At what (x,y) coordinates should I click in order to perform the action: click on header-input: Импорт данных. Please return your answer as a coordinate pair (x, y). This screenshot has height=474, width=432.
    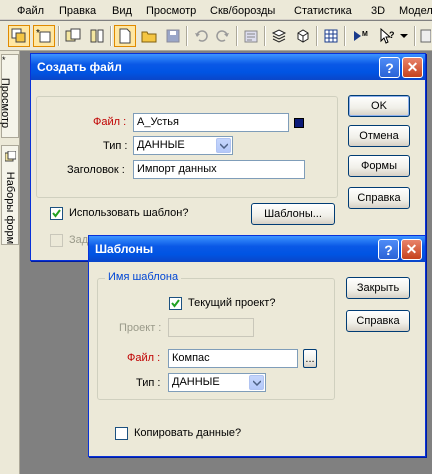
    Looking at the image, I should click on (219, 169).